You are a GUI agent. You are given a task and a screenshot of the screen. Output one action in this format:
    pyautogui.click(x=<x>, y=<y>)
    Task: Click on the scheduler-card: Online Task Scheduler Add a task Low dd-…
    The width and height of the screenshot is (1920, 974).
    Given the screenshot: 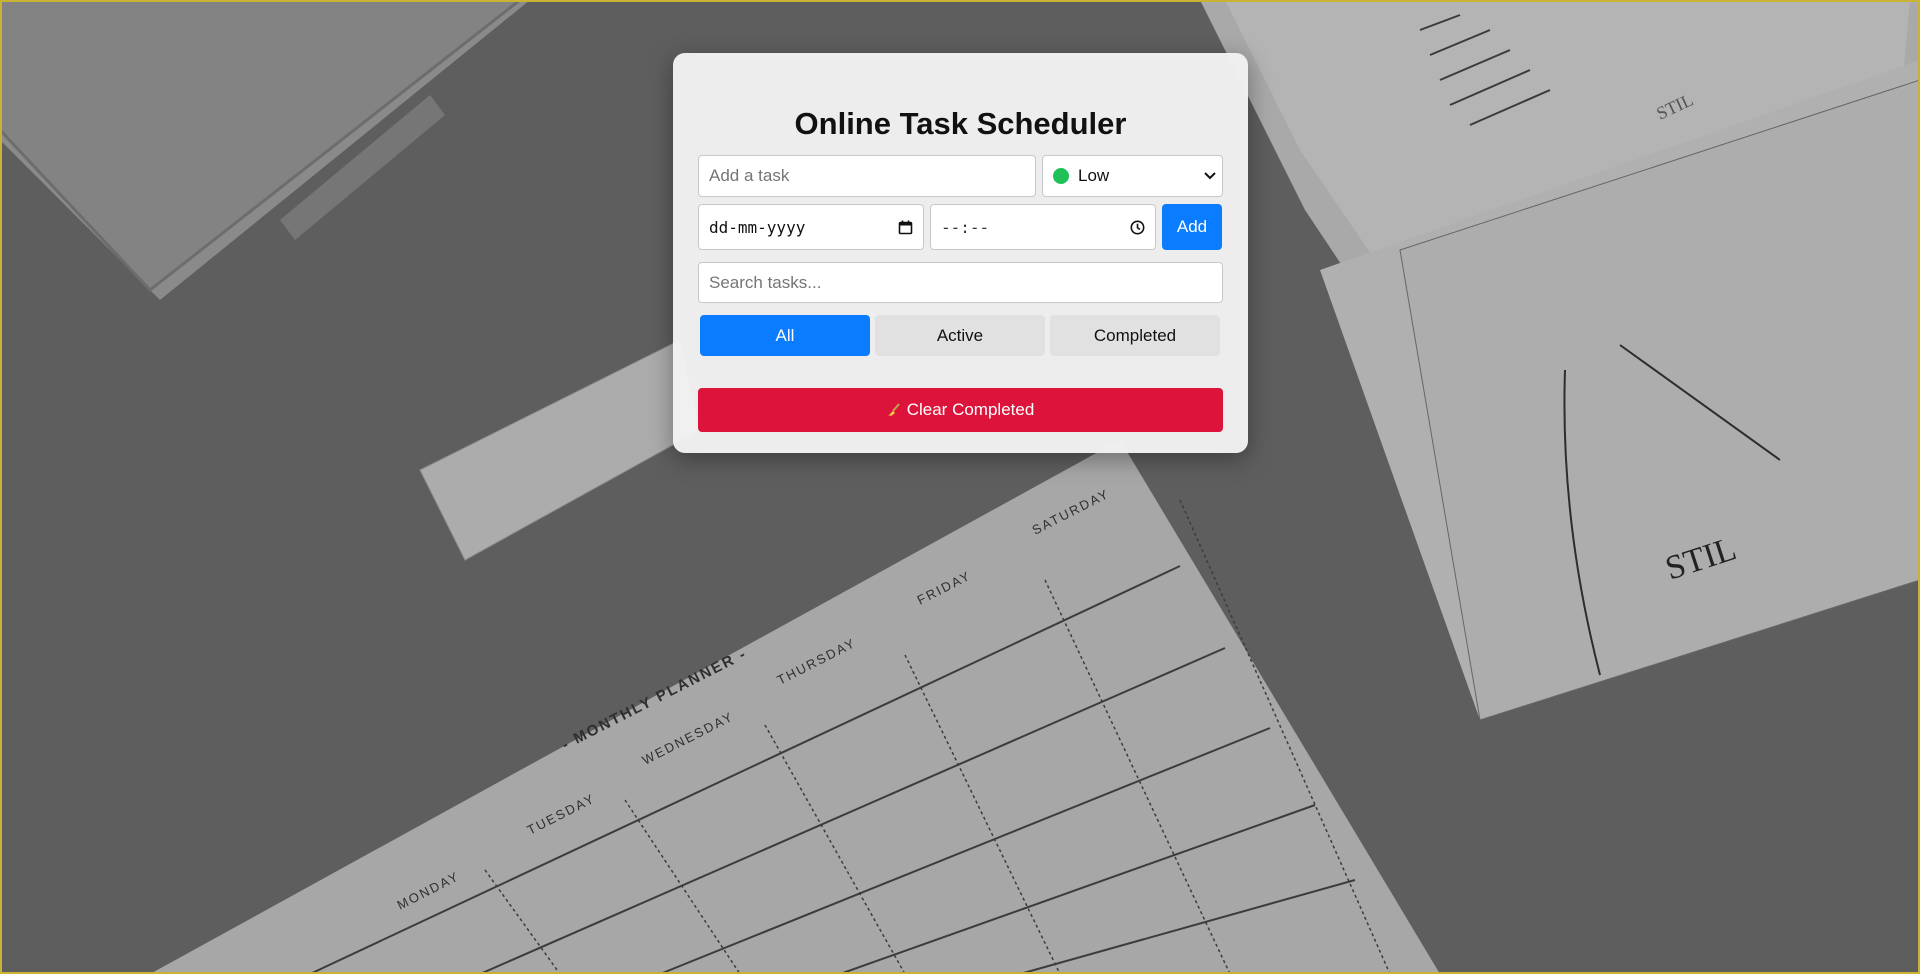 What is the action you would take?
    pyautogui.click(x=960, y=253)
    